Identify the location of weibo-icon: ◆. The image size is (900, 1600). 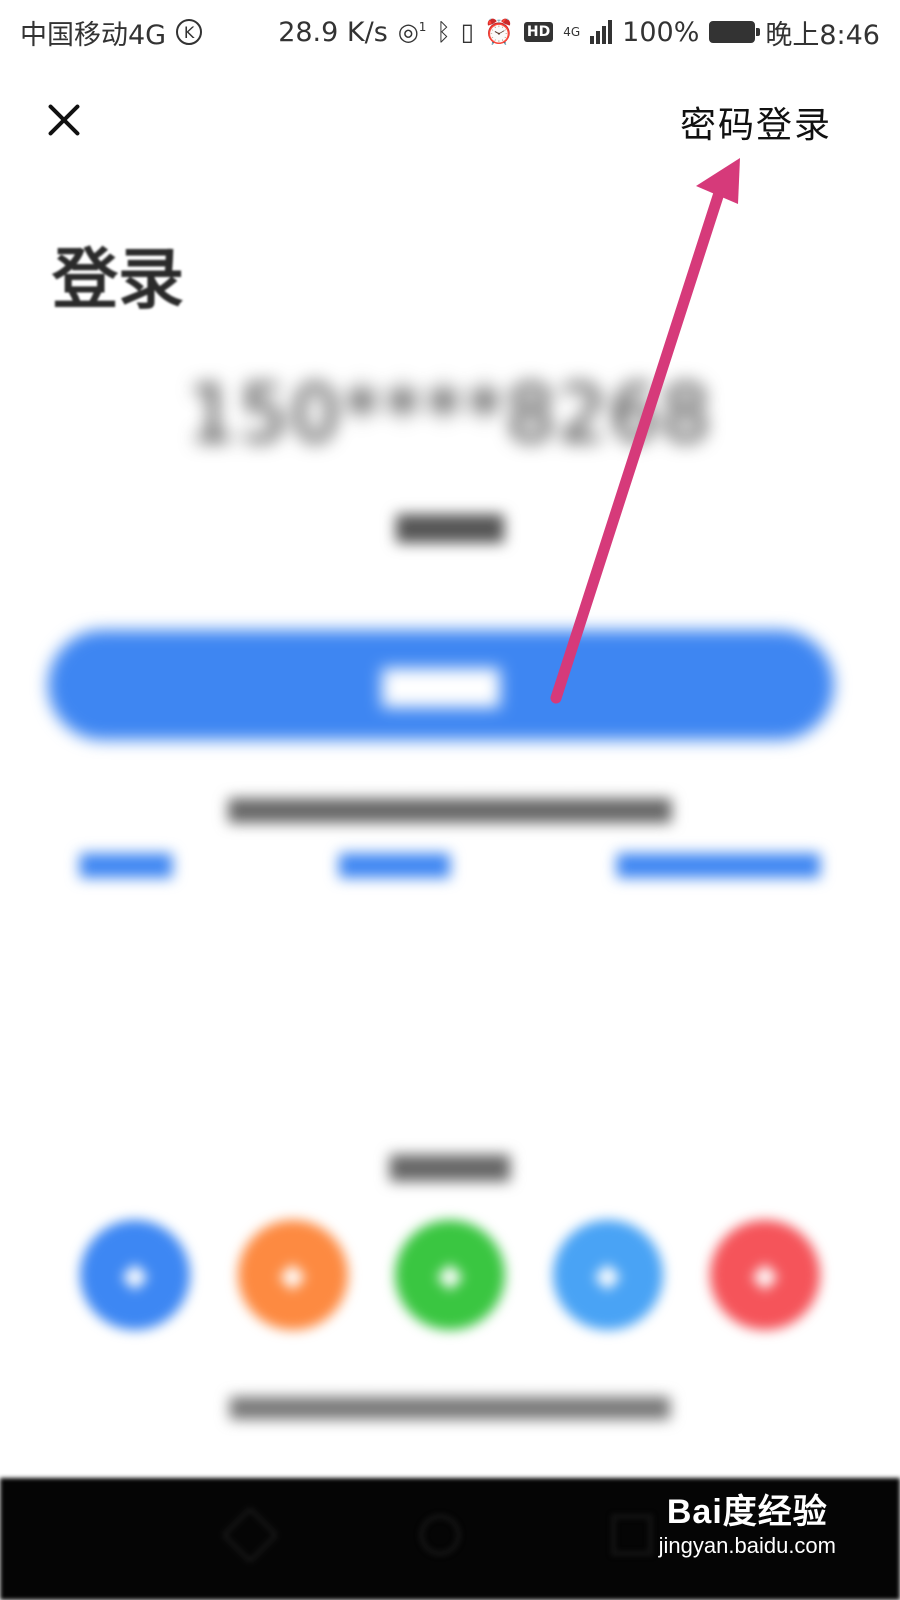
(292, 1275).